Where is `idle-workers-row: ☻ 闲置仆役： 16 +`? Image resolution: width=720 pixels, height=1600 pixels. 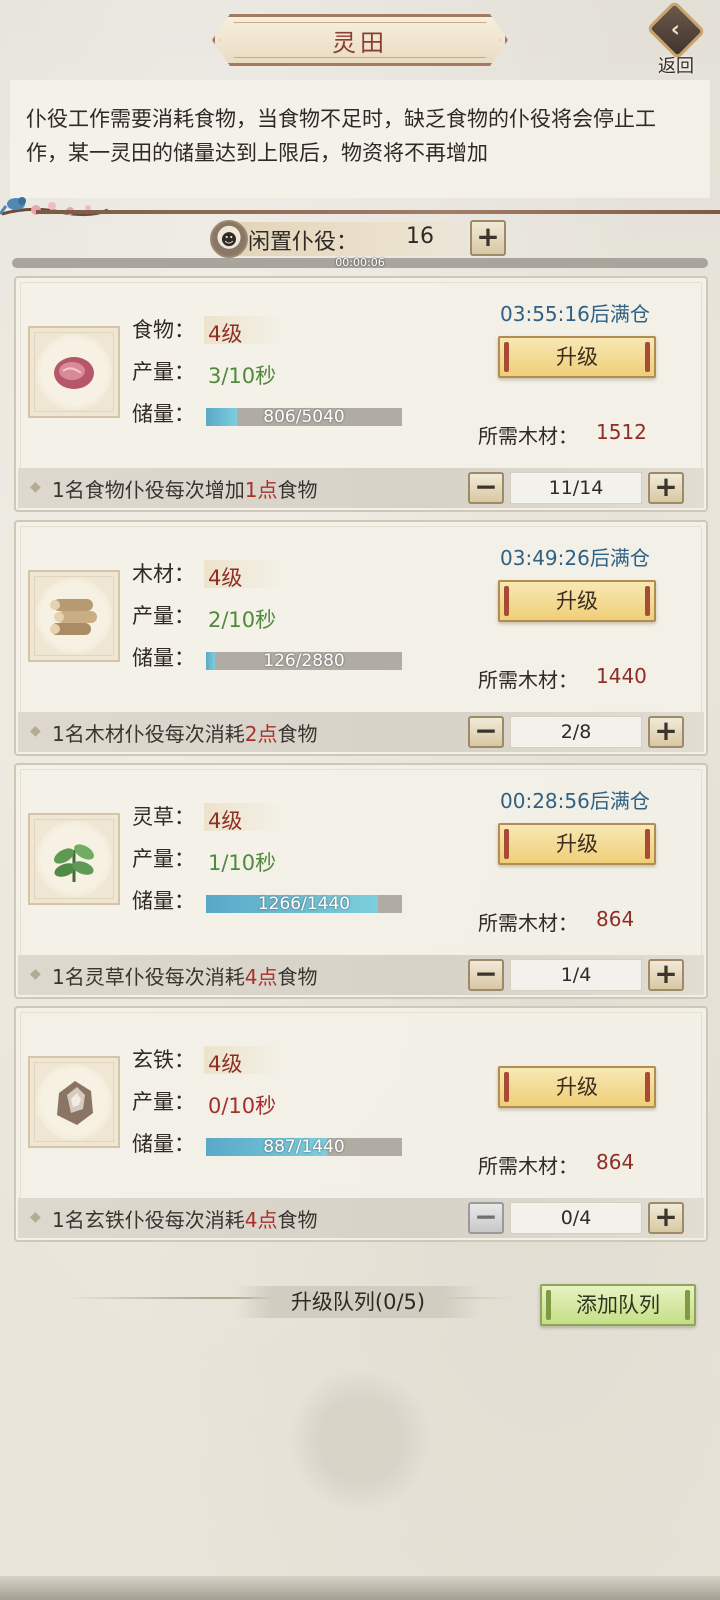
idle-workers-row: ☻ 闲置仆役： 16 + is located at coordinates (365, 239).